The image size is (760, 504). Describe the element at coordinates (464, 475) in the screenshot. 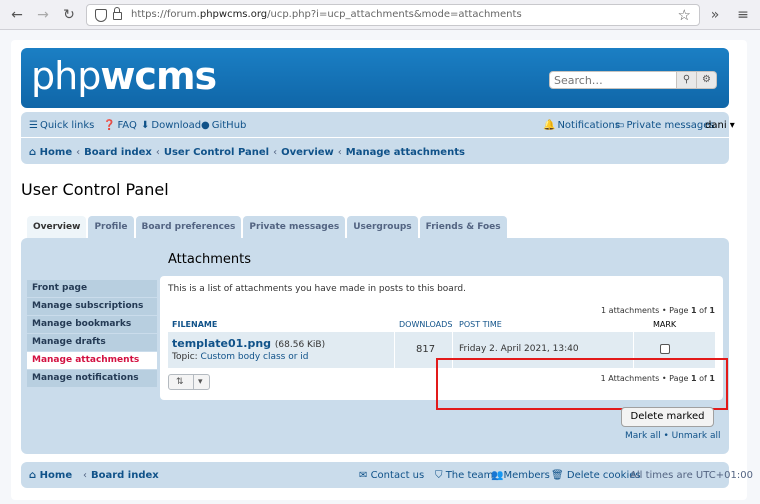

I see `the-team-link: ⛉ The team` at that location.